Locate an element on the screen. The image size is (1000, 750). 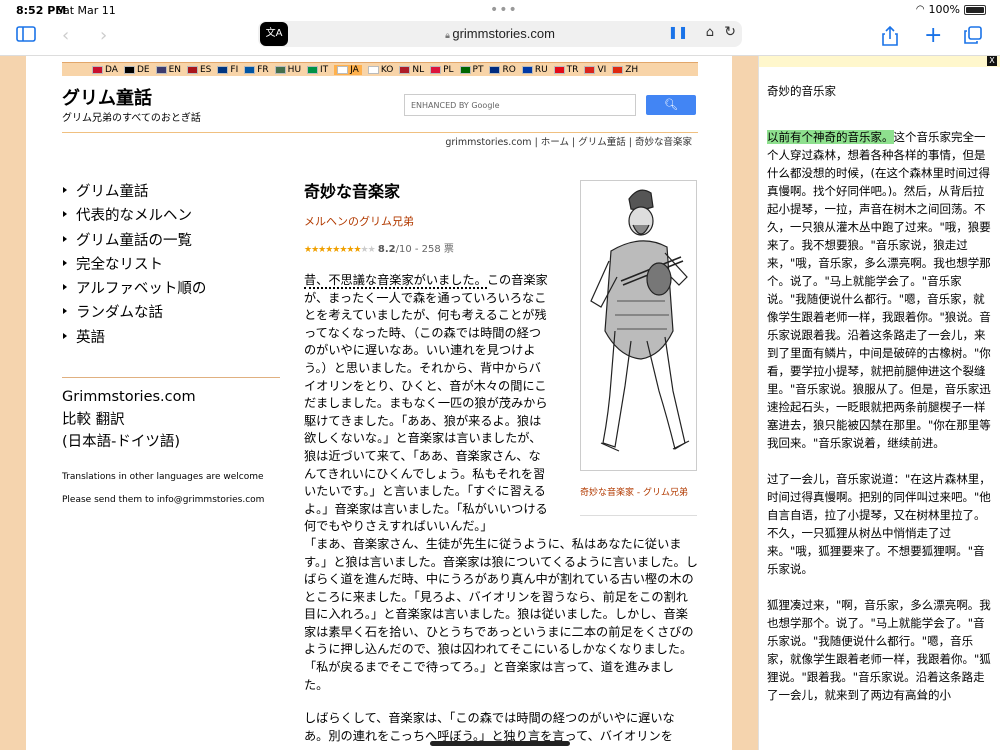
language-code: TR is located at coordinates (572, 69).